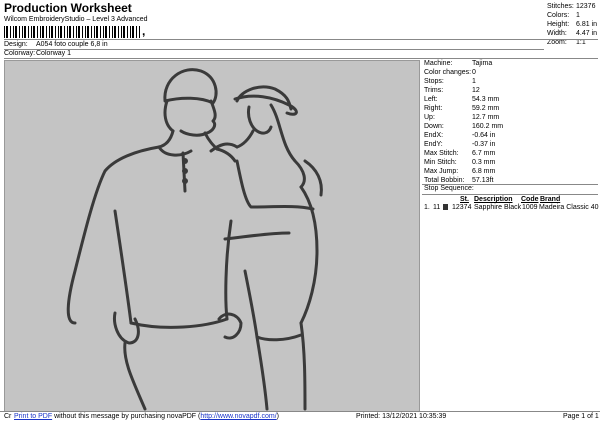 The image size is (600, 424). I want to click on footer-prefix: Cr, so click(8, 416).